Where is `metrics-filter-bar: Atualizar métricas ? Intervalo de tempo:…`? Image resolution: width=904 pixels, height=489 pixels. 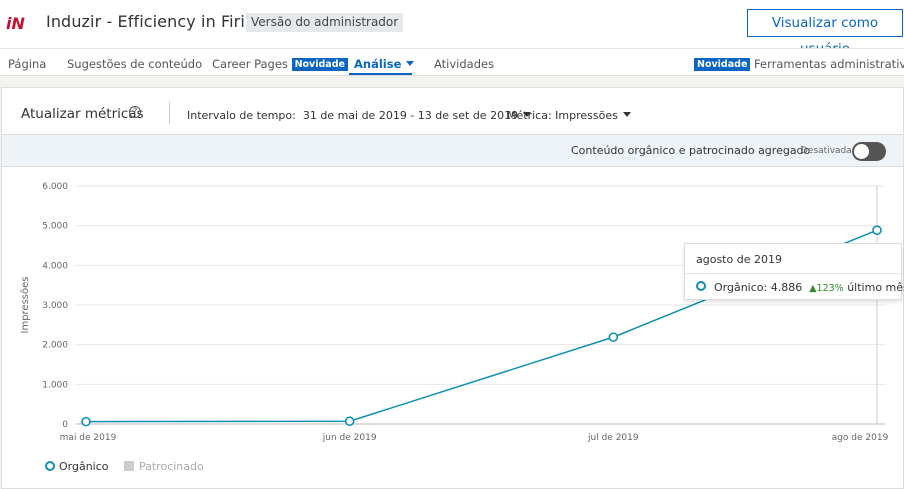 metrics-filter-bar: Atualizar métricas ? Intervalo de tempo:… is located at coordinates (452, 111).